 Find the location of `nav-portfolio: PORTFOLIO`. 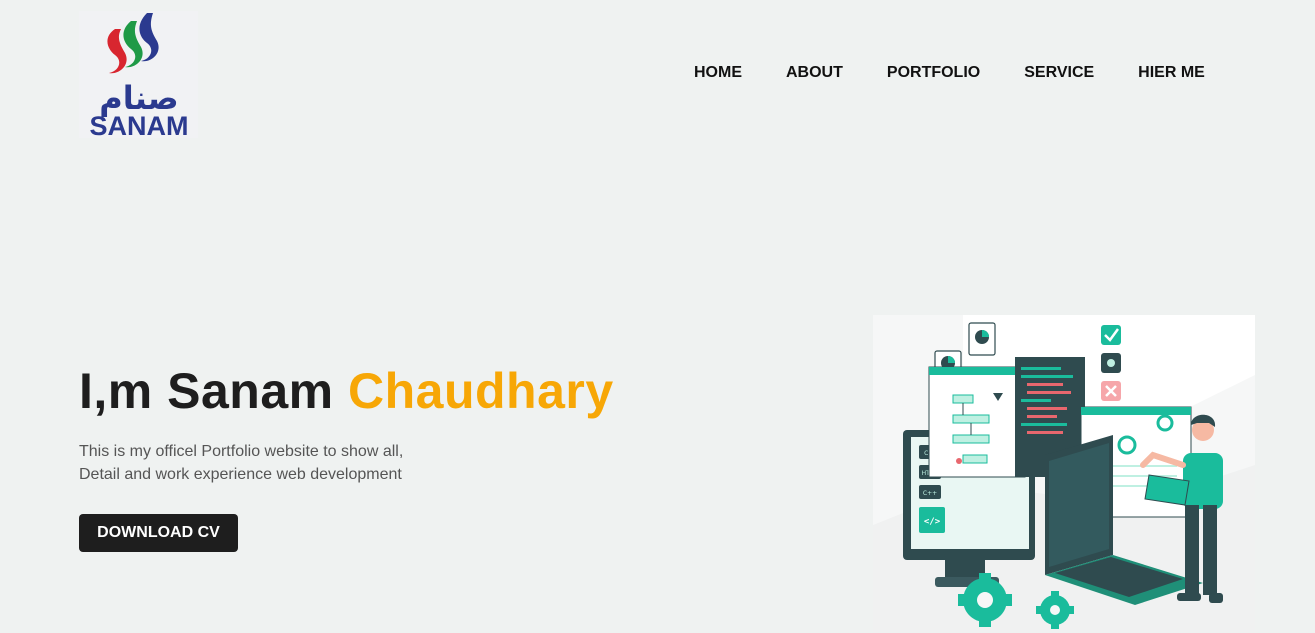

nav-portfolio: PORTFOLIO is located at coordinates (933, 73).